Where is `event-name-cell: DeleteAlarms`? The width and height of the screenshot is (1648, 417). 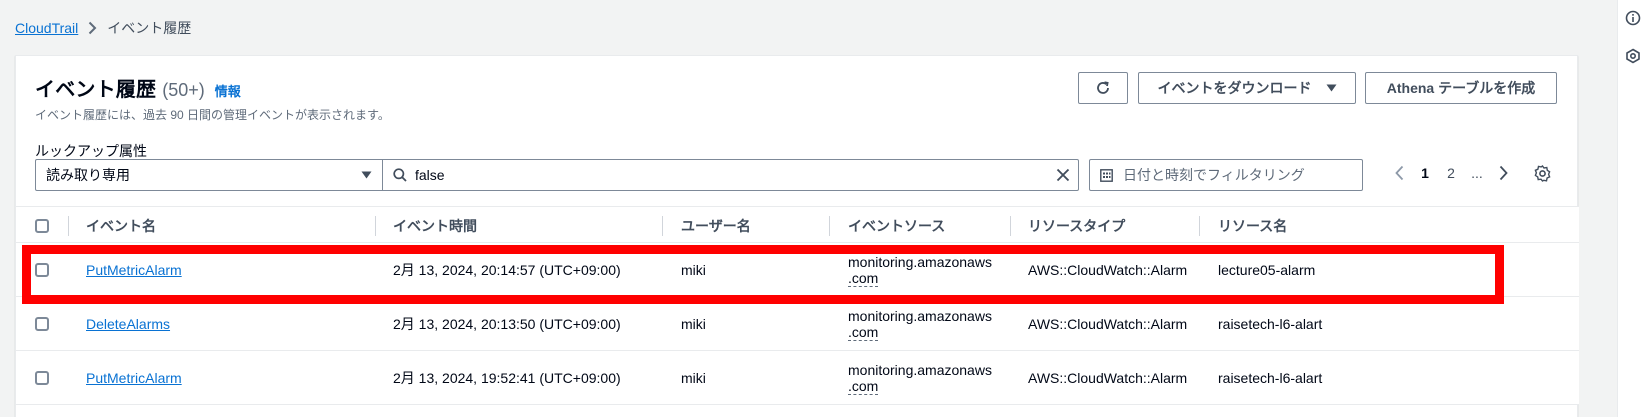
event-name-cell: DeleteAlarms is located at coordinates (128, 324).